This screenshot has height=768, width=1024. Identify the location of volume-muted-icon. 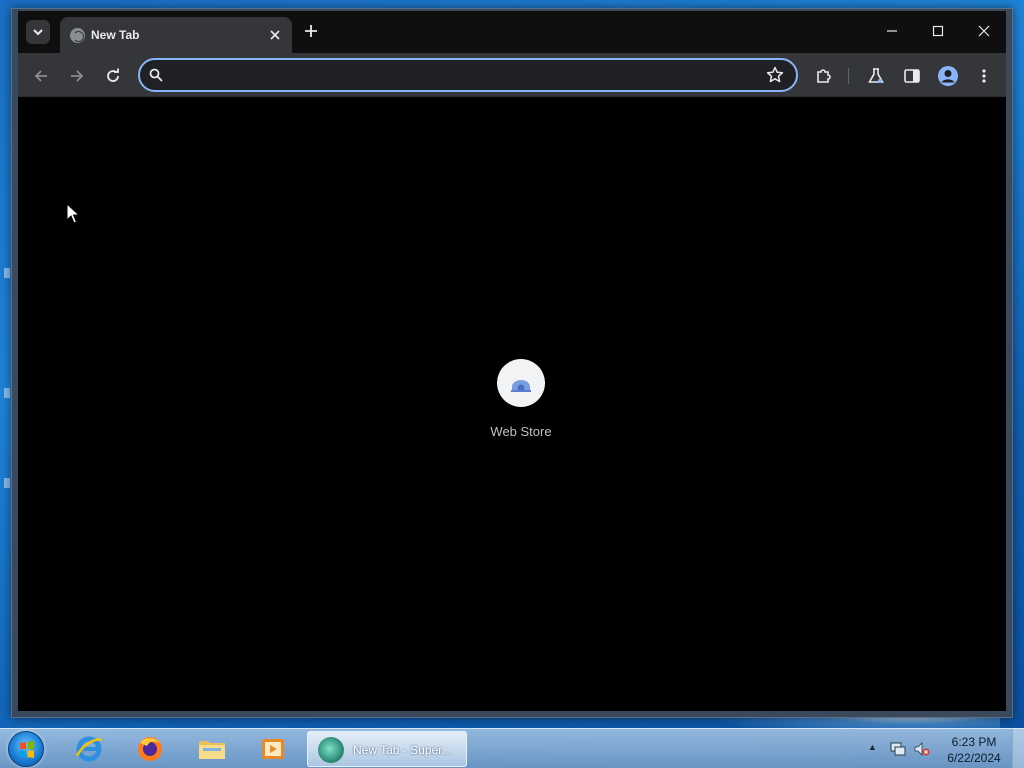
(922, 749).